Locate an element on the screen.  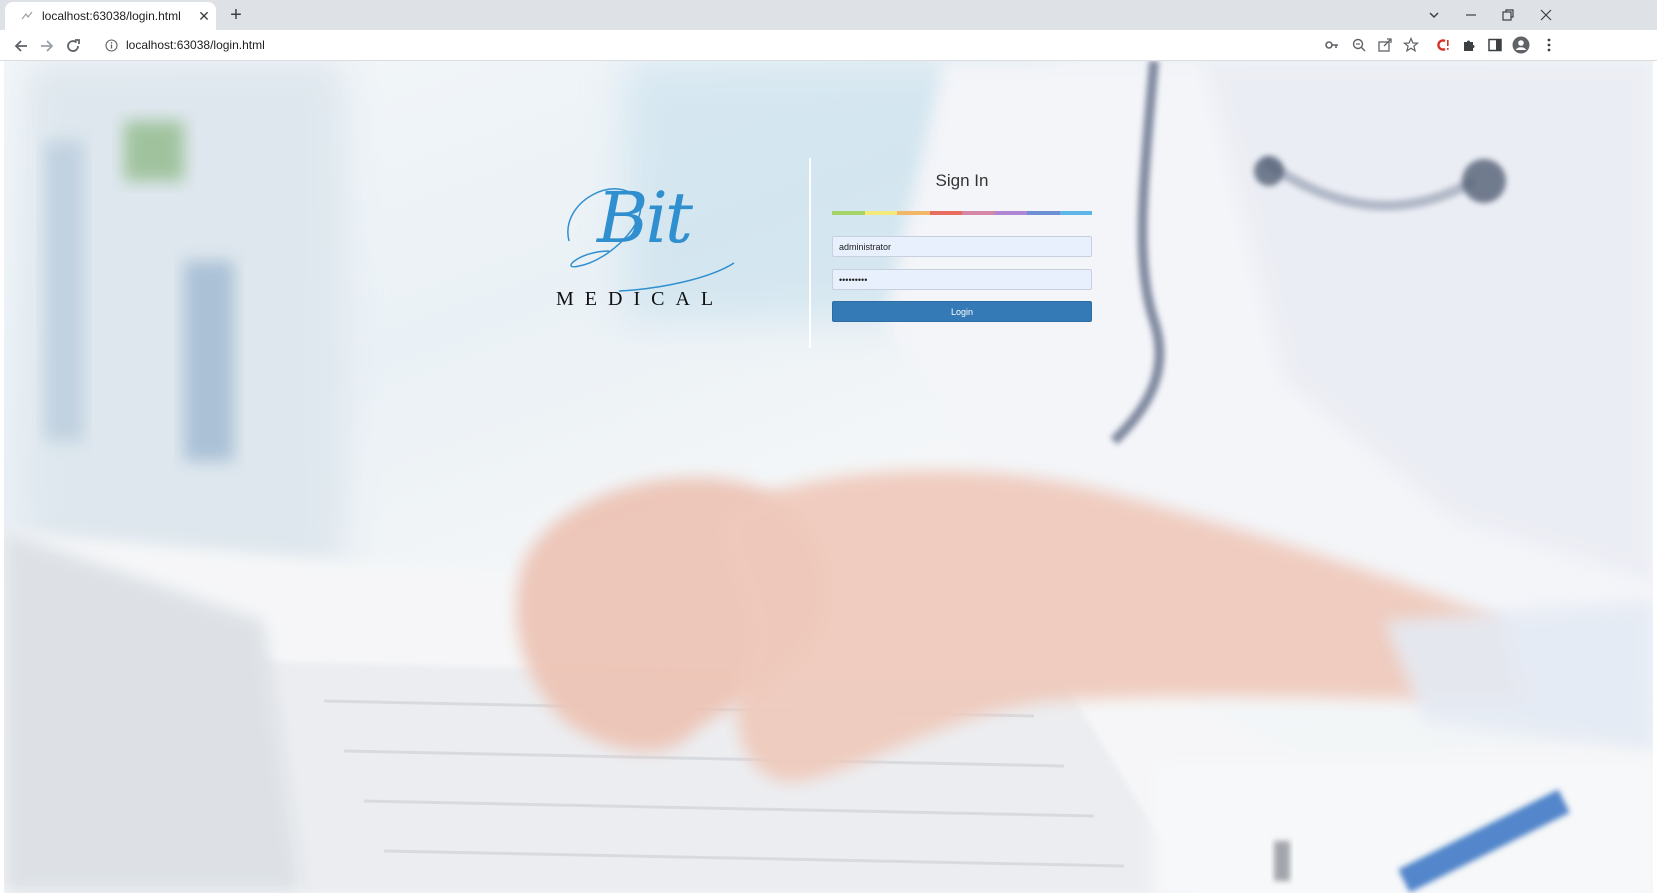
menu-icon is located at coordinates (1549, 45).